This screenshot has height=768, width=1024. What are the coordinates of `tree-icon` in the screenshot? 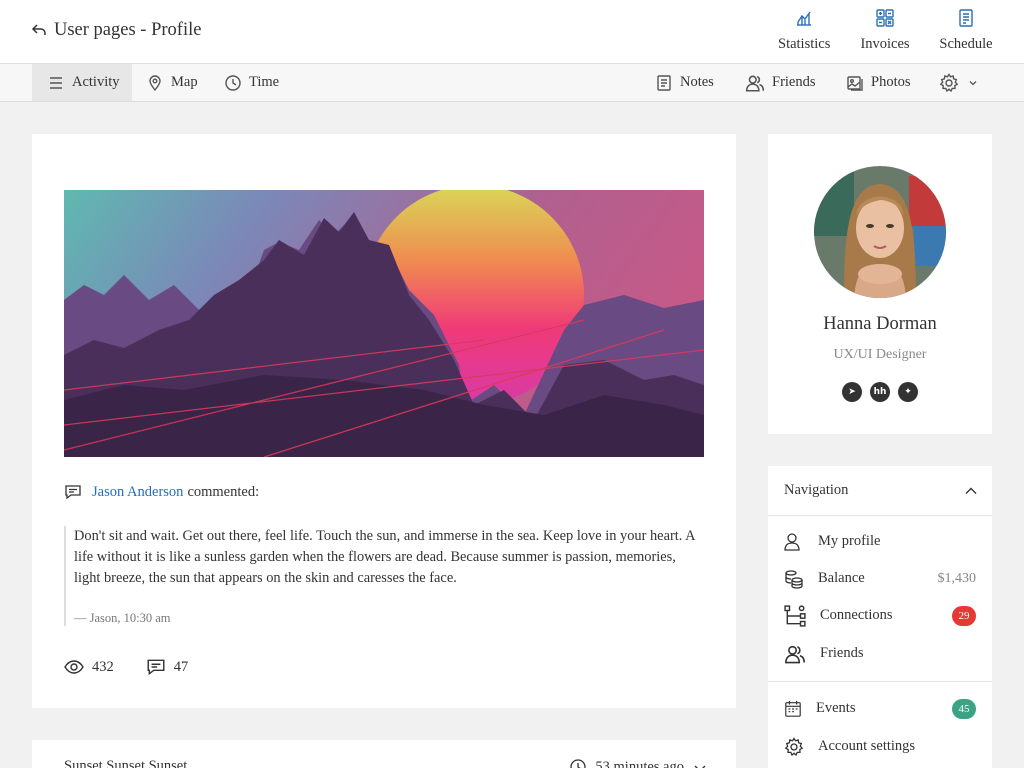 It's located at (795, 615).